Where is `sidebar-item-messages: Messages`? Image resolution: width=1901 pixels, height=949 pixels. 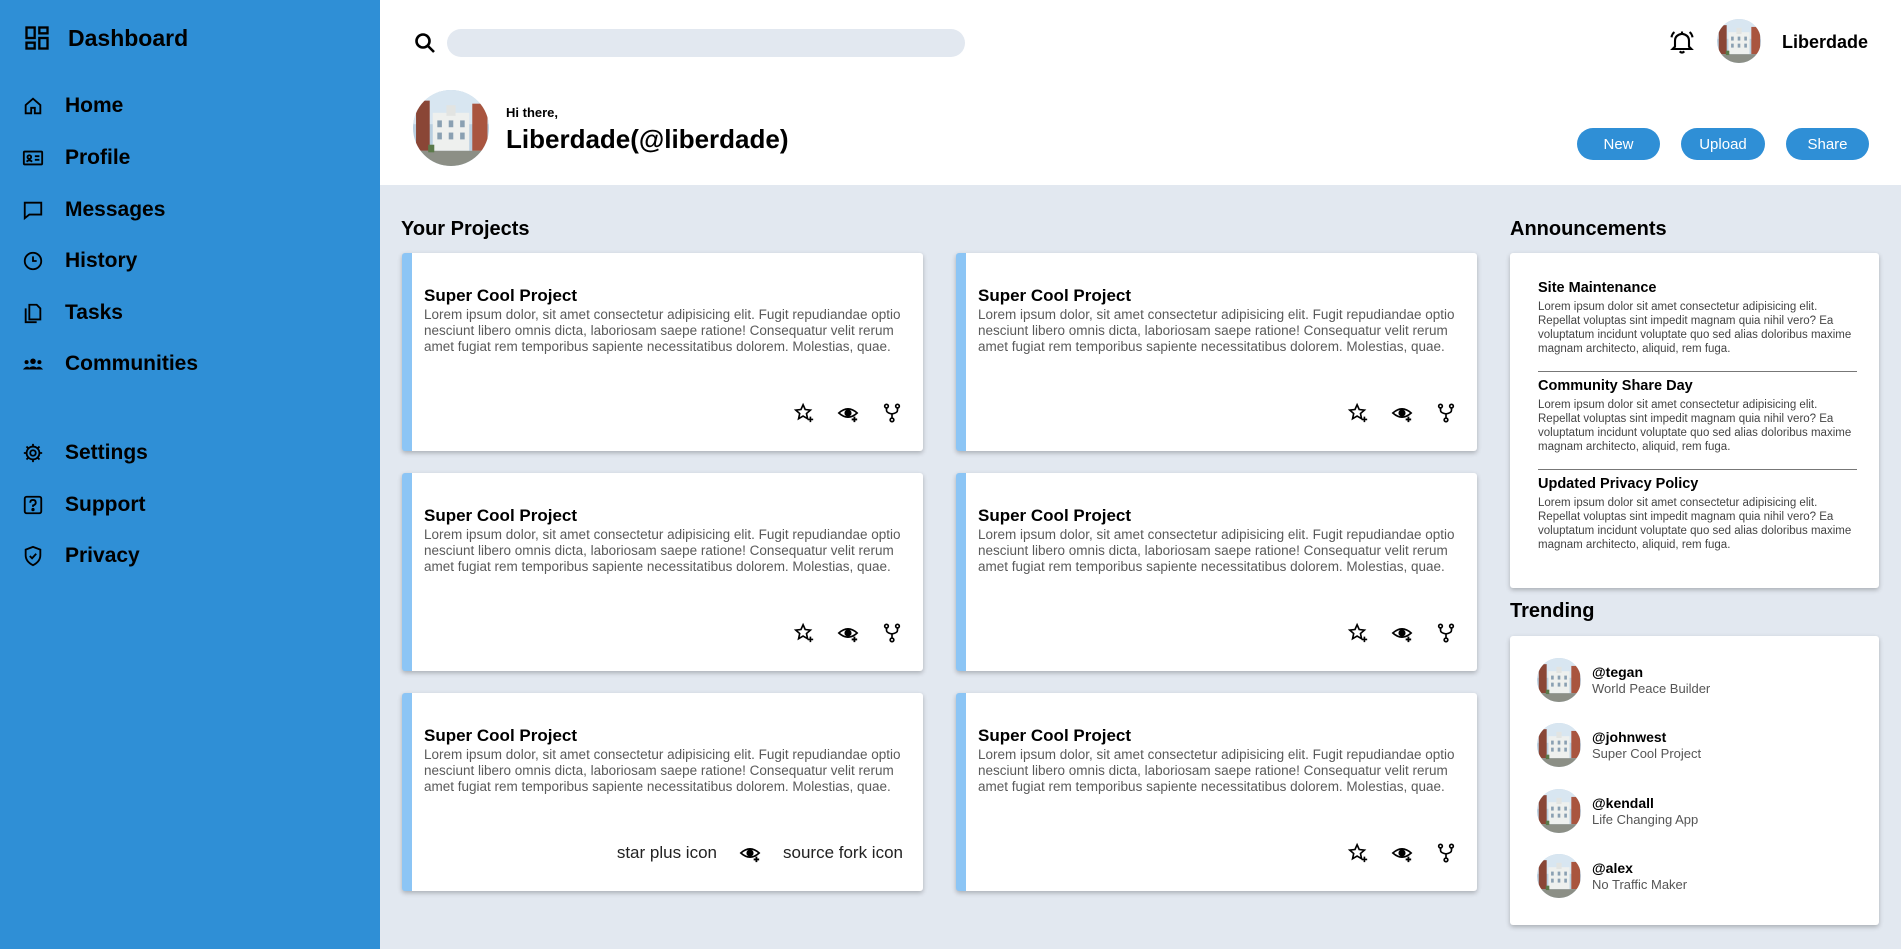 sidebar-item-messages: Messages is located at coordinates (93, 210).